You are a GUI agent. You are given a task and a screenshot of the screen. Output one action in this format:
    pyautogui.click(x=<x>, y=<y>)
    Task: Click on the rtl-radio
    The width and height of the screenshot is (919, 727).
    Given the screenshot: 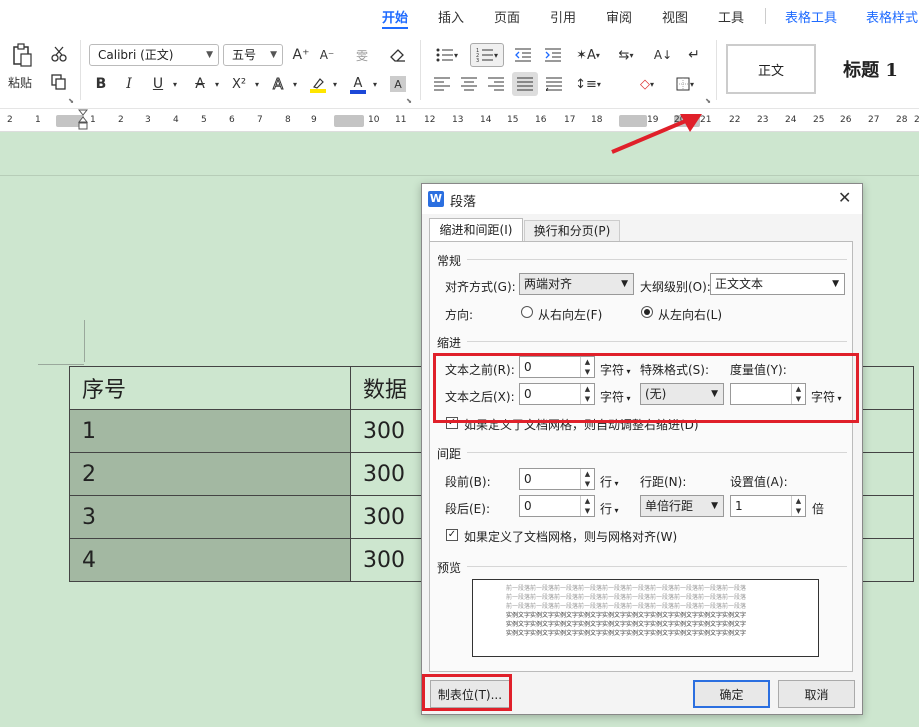 What is the action you would take?
    pyautogui.click(x=527, y=312)
    